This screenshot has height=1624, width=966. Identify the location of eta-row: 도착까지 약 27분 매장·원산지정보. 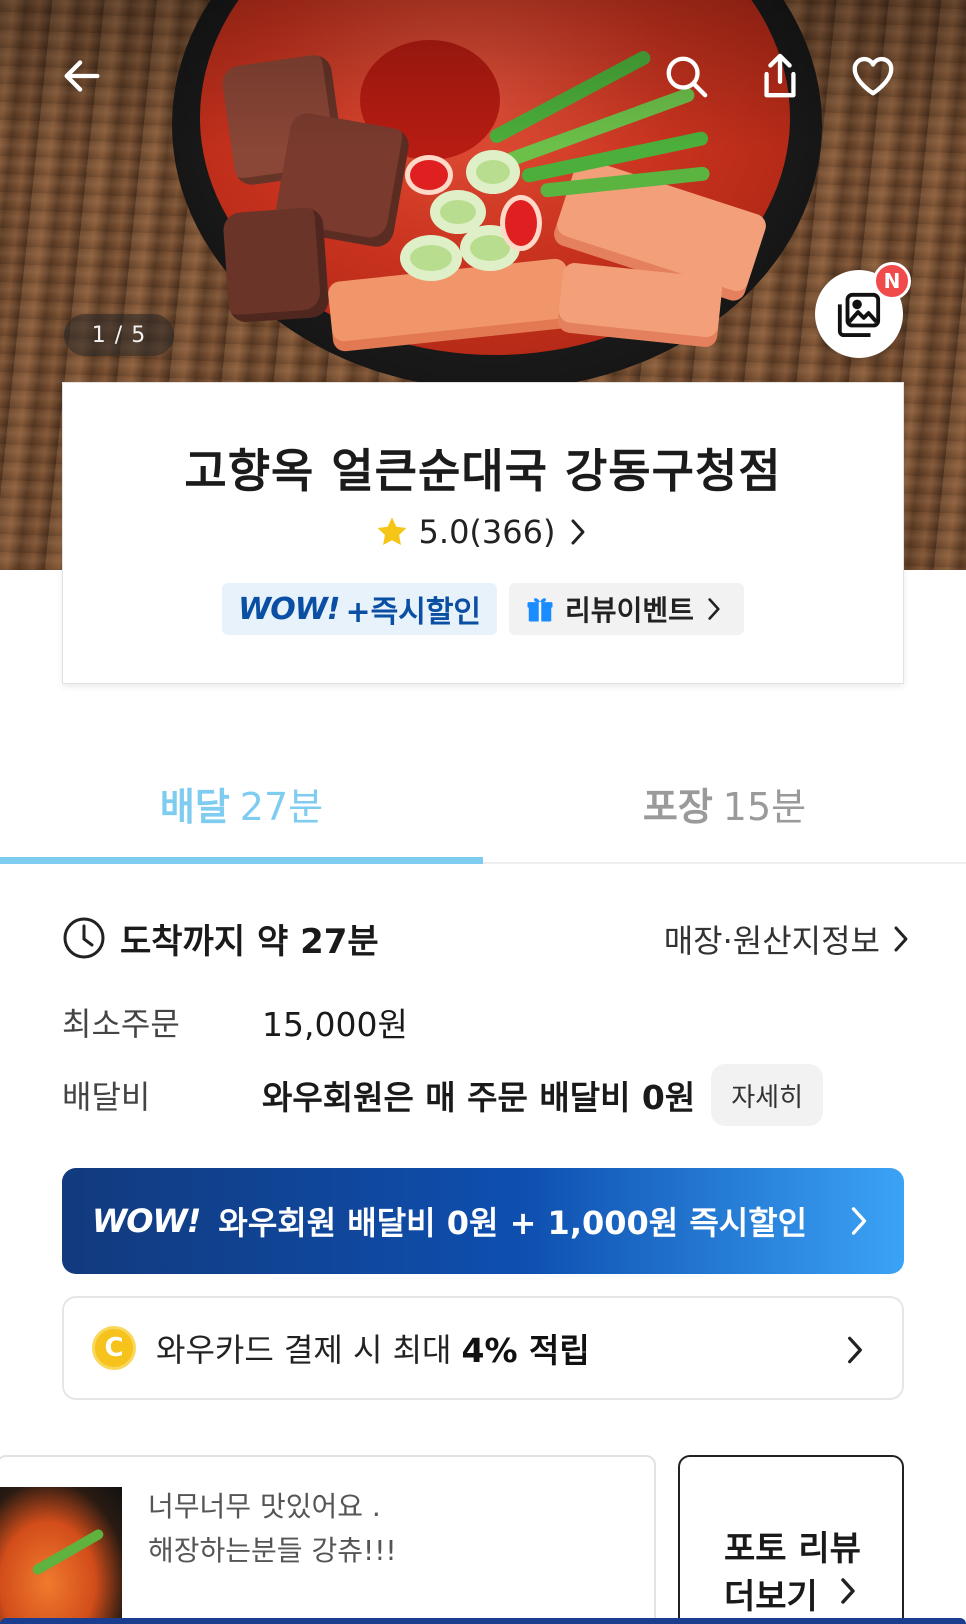
(487, 938).